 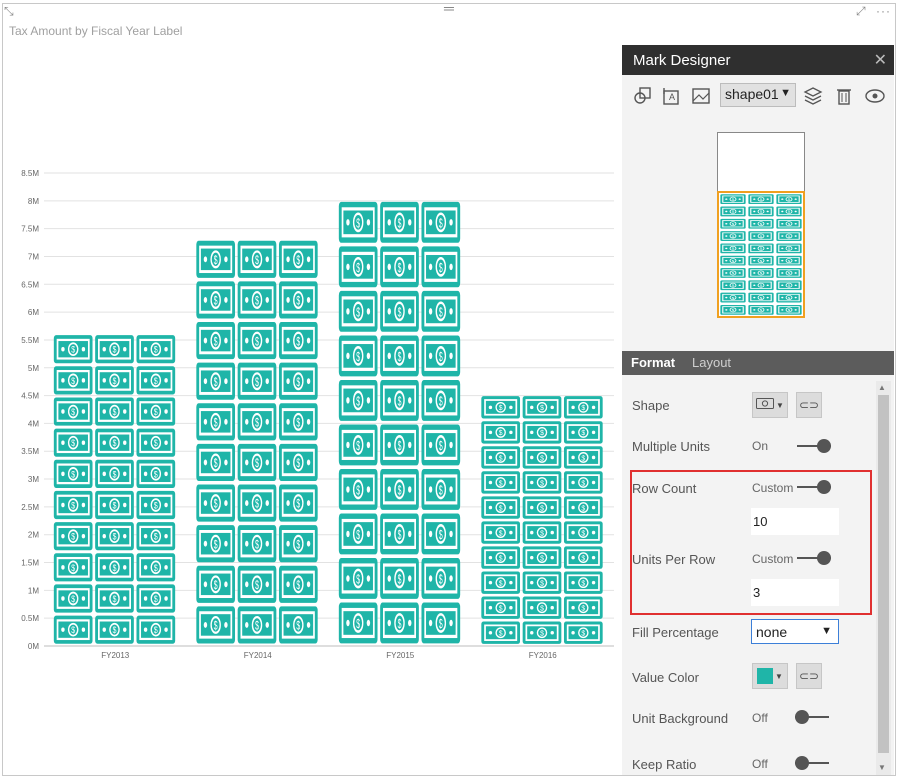 What do you see at coordinates (770, 676) in the screenshot?
I see `value-color-picker: ▼` at bounding box center [770, 676].